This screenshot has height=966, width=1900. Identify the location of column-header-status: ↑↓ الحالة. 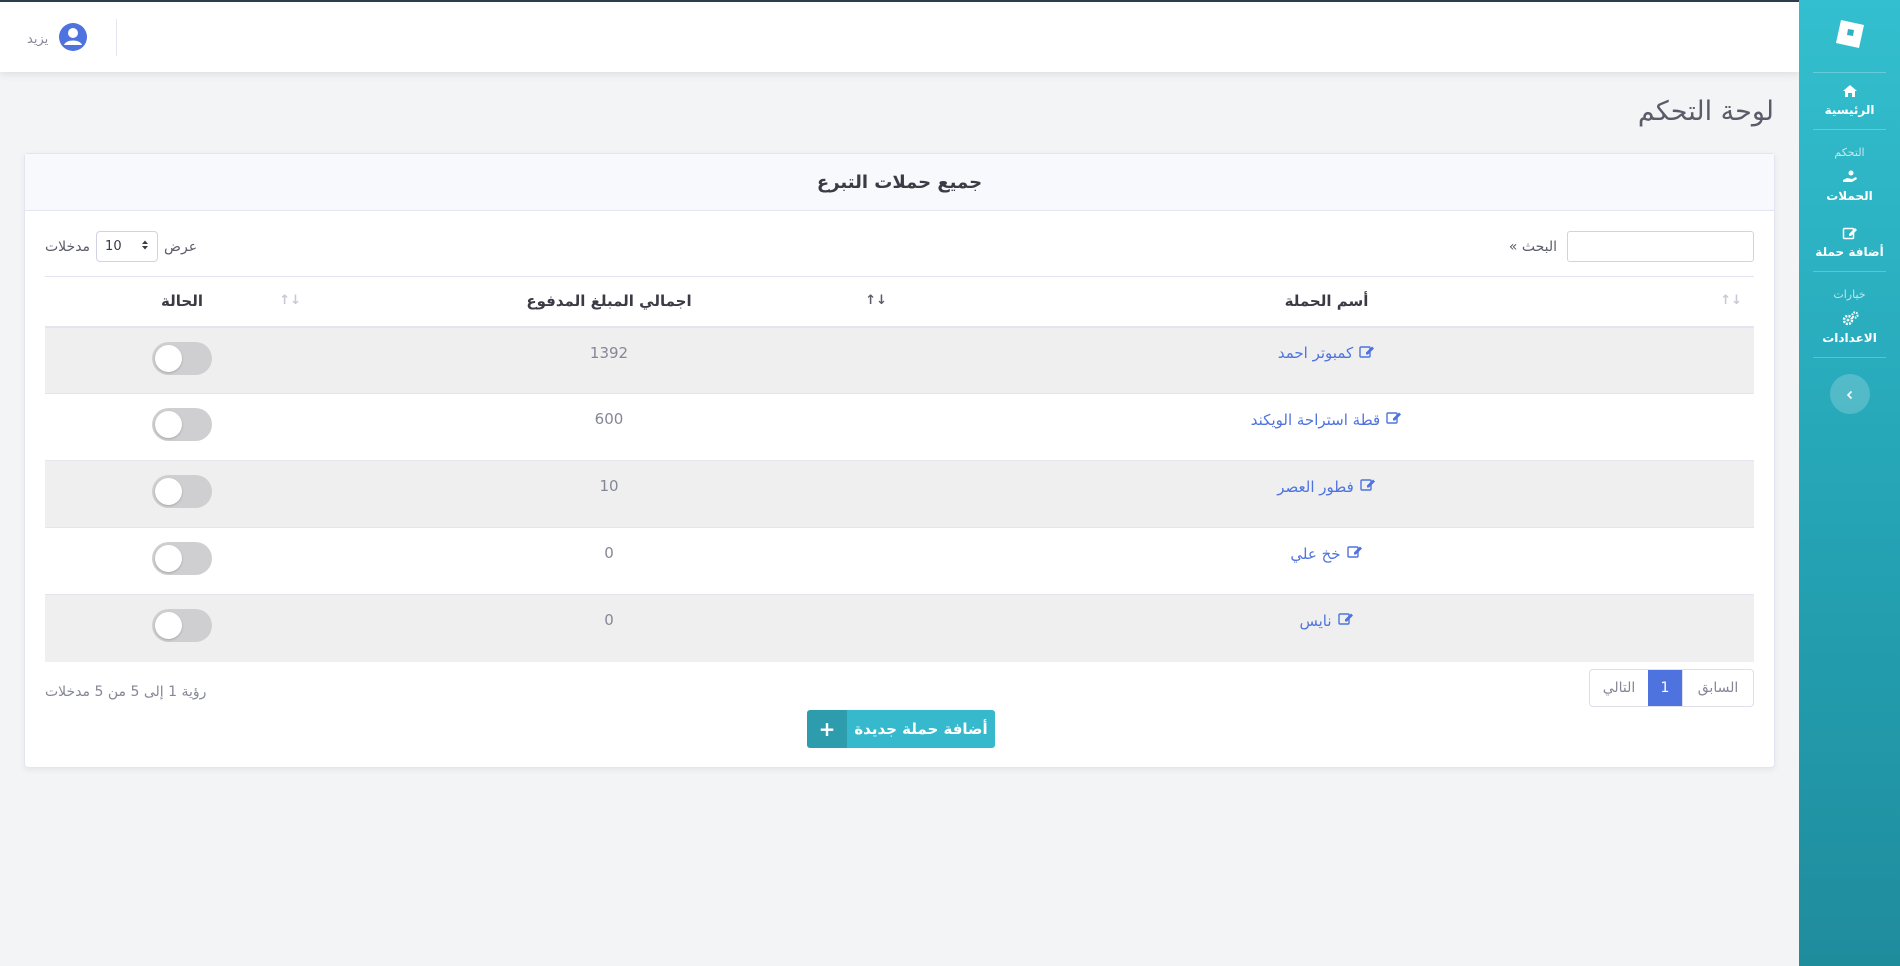
(182, 302).